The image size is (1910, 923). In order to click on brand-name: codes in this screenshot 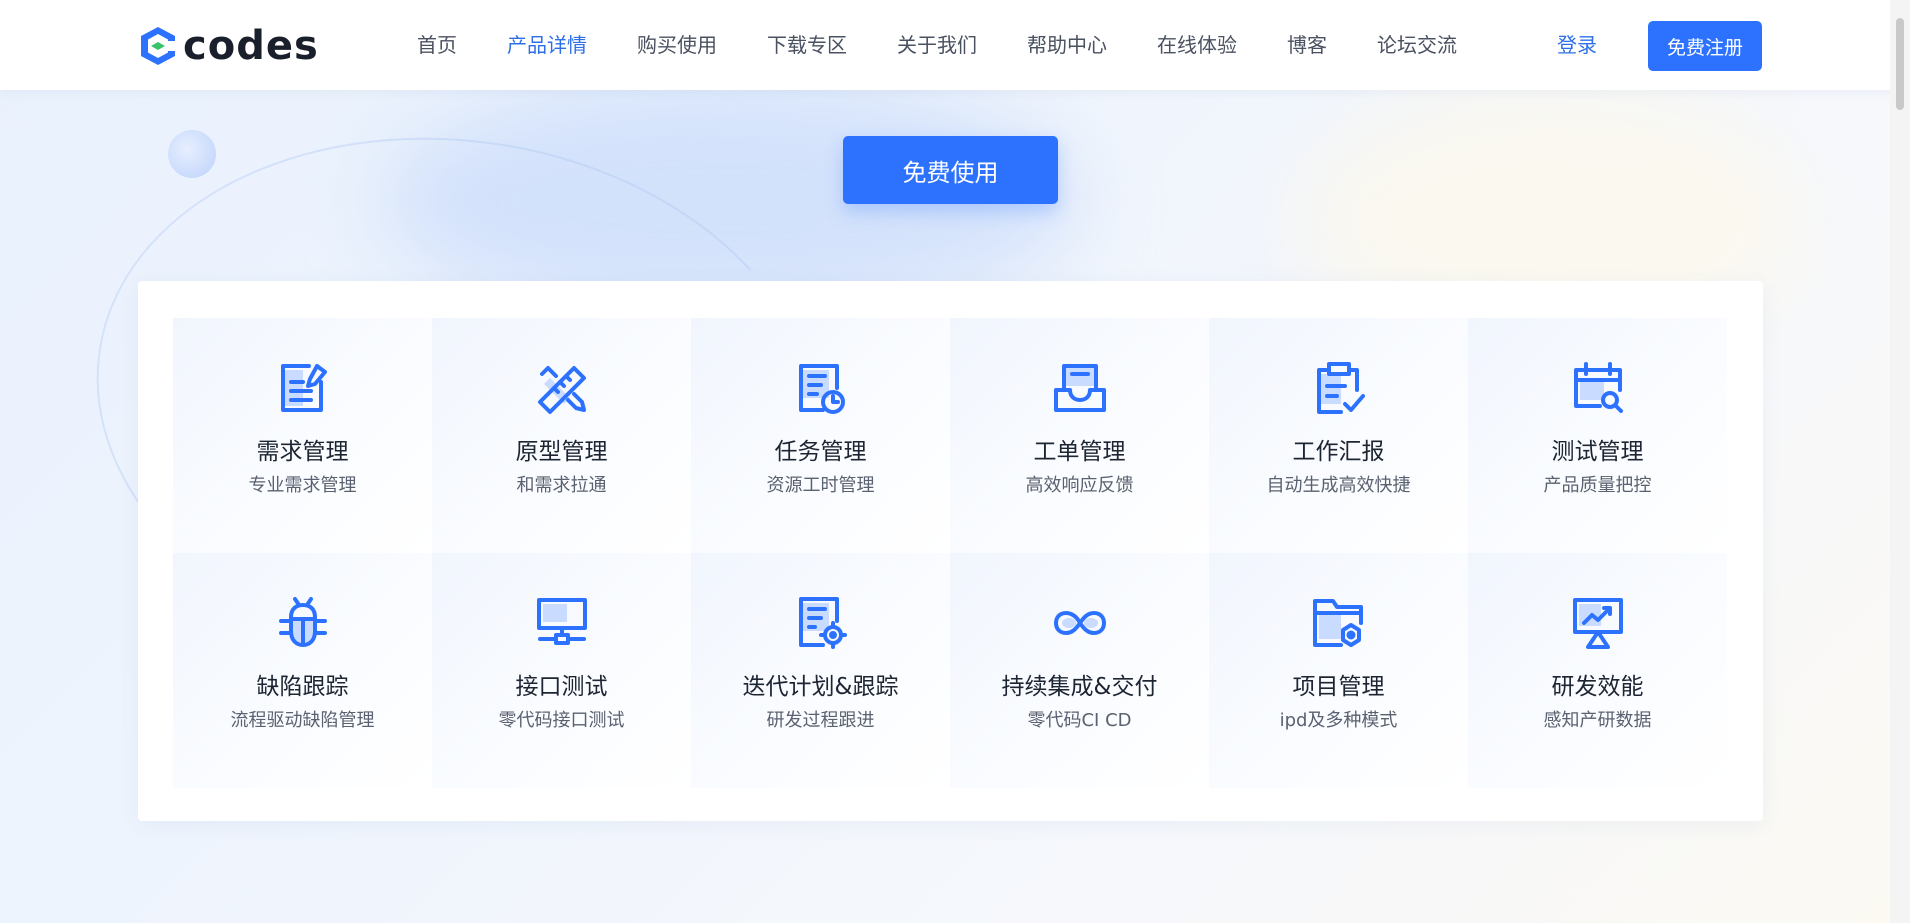, I will do `click(251, 46)`.